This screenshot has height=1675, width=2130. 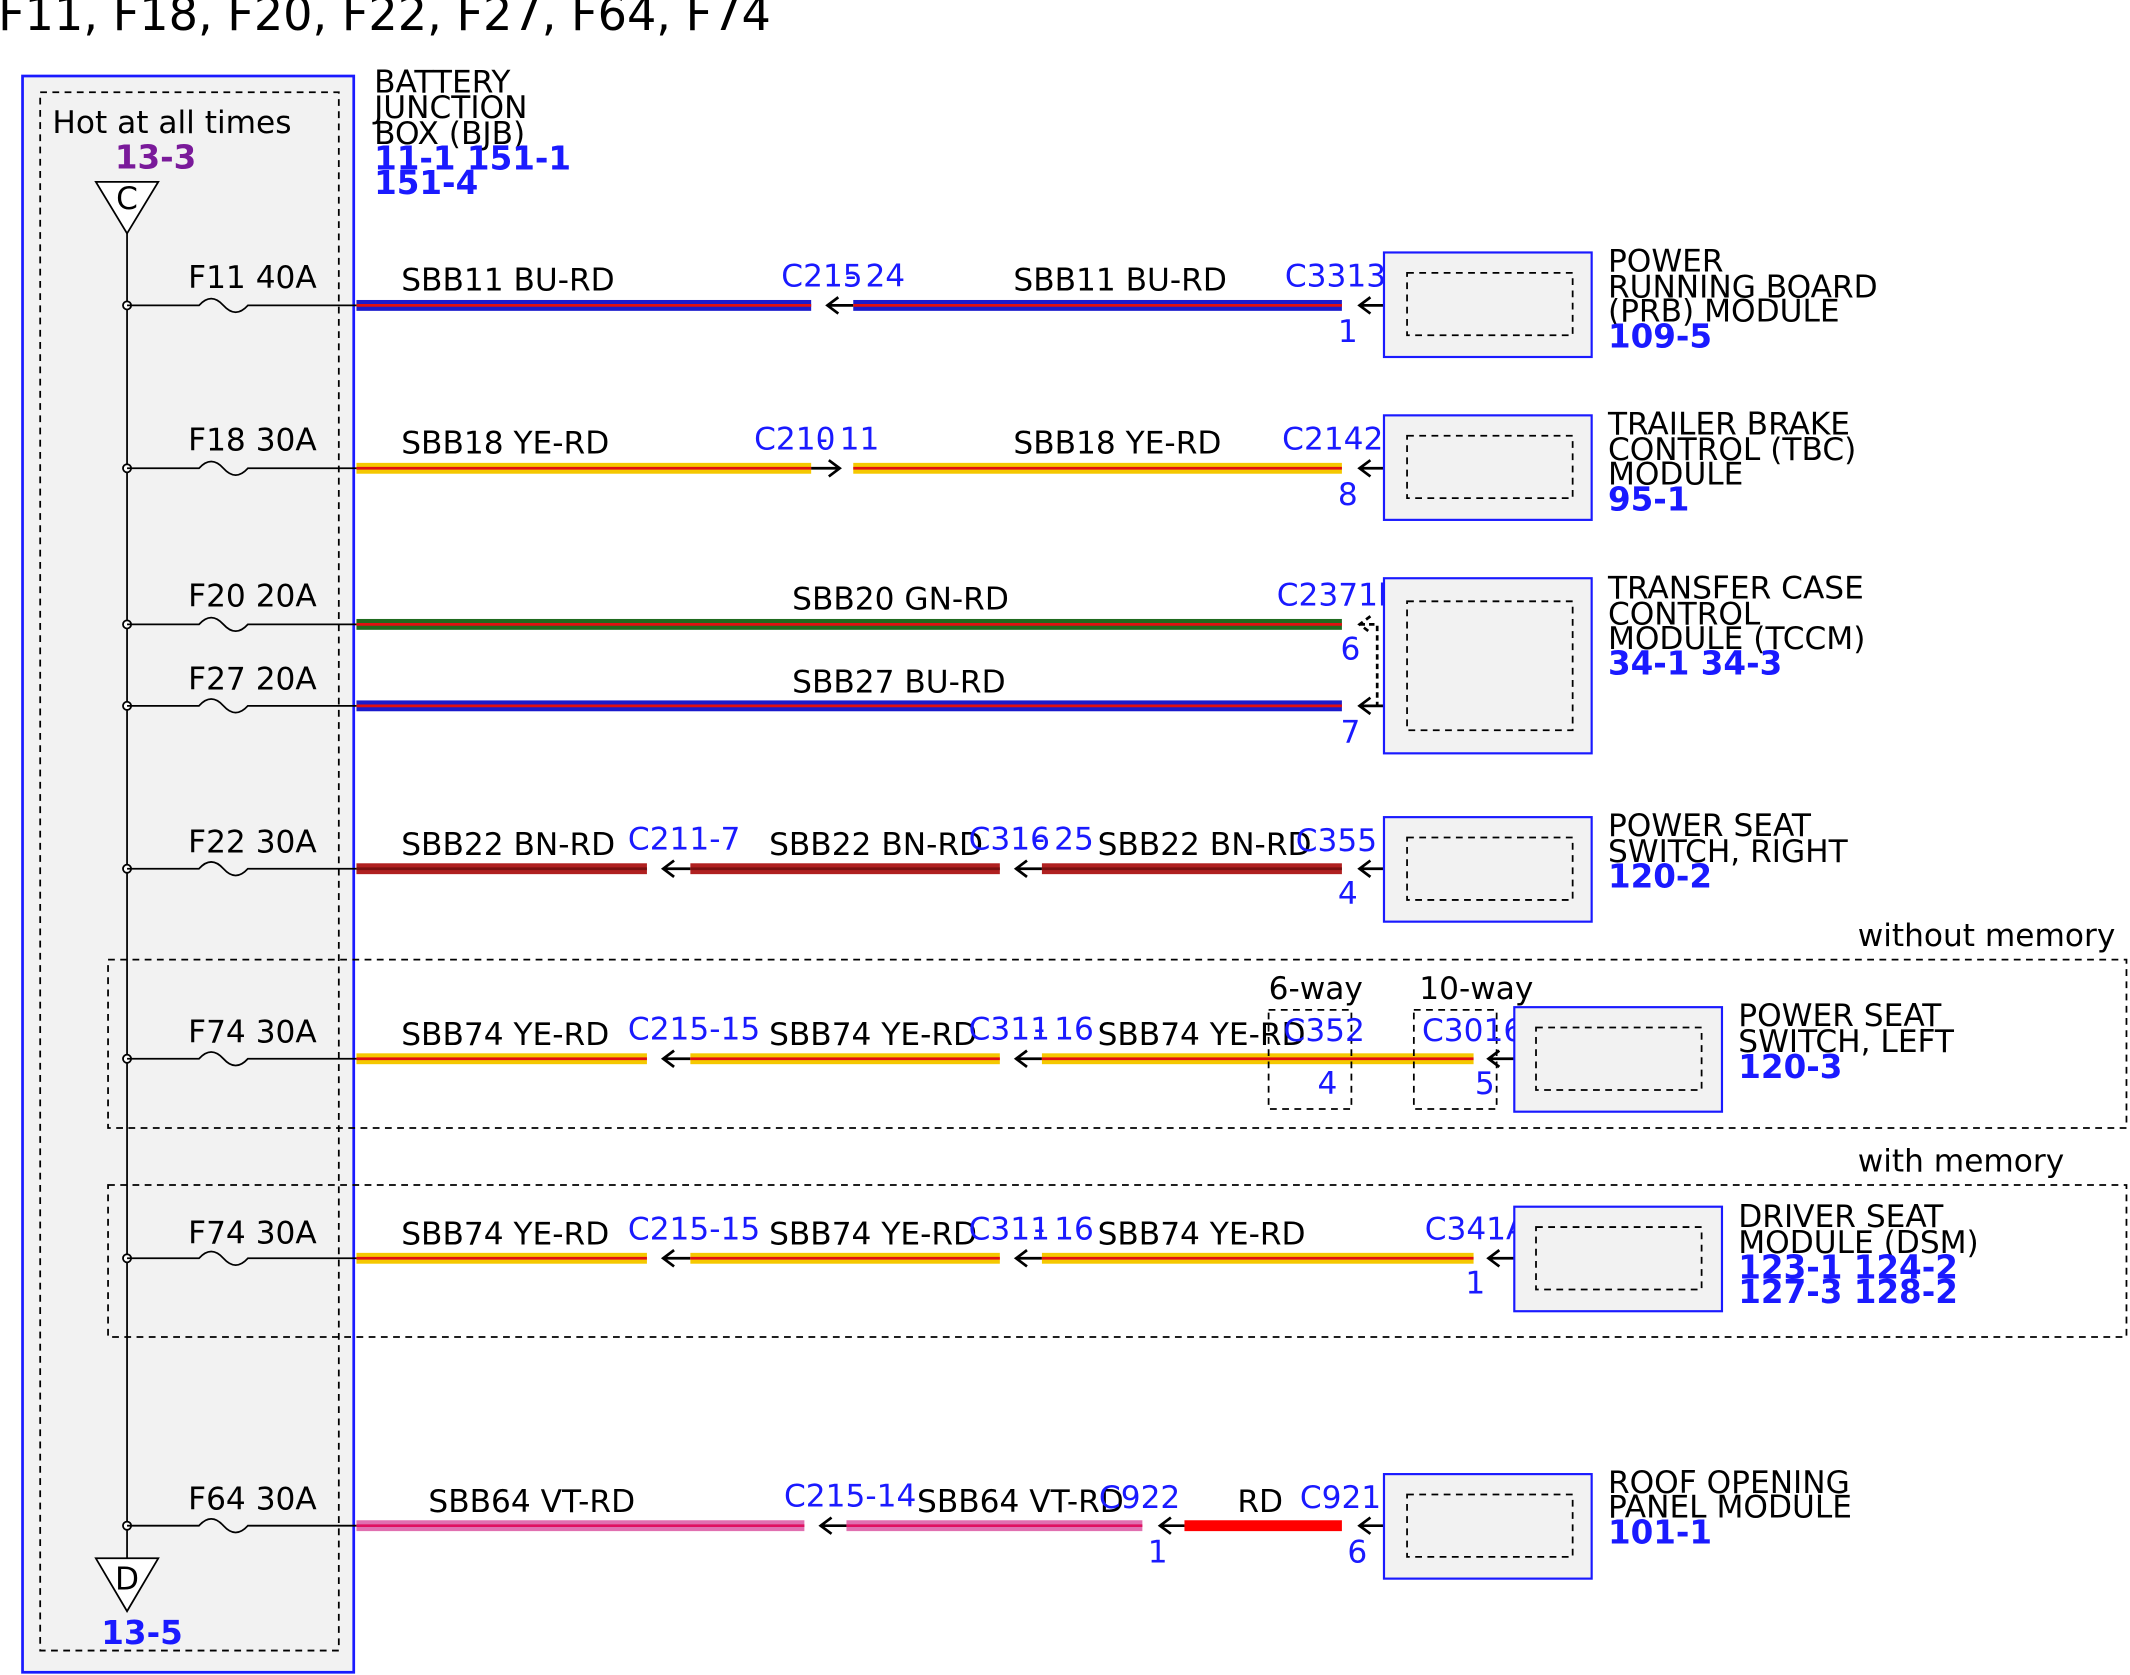 I want to click on end-connector-name: C2142, so click(x=1332, y=439).